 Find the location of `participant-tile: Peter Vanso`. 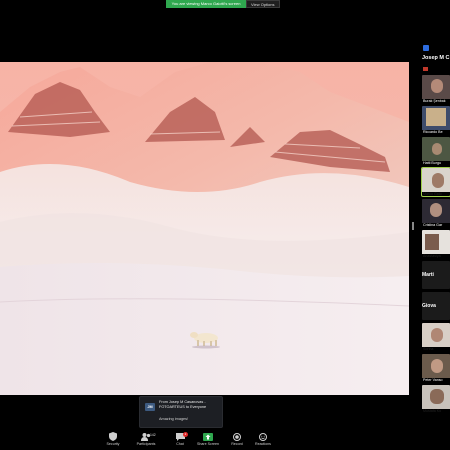

participant-tile: Peter Vanso is located at coordinates (436, 368).